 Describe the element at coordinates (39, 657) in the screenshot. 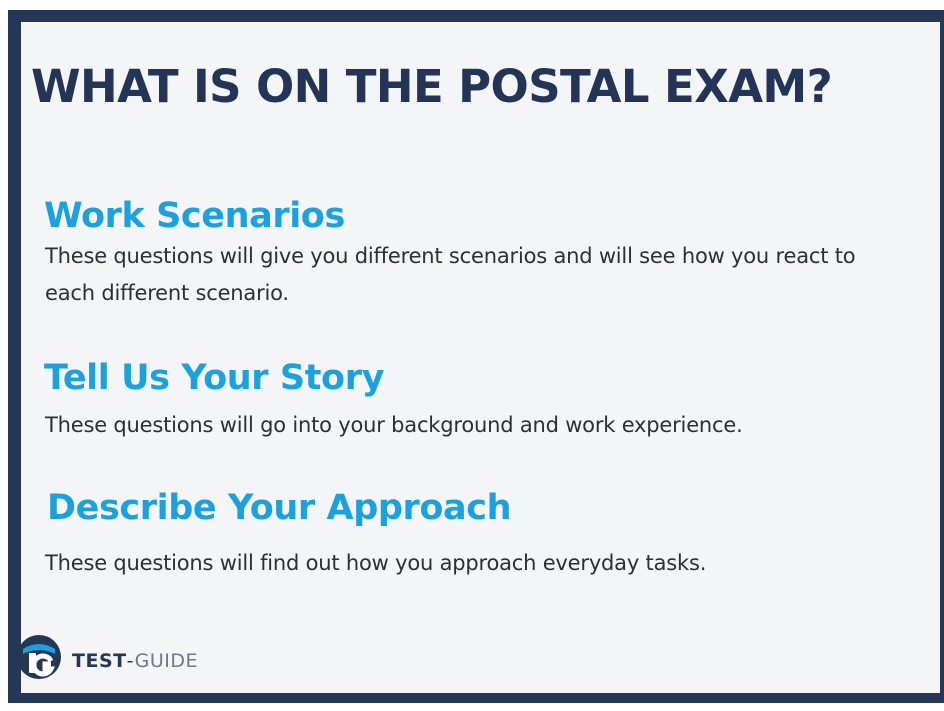

I see `tg-logo-icon` at that location.